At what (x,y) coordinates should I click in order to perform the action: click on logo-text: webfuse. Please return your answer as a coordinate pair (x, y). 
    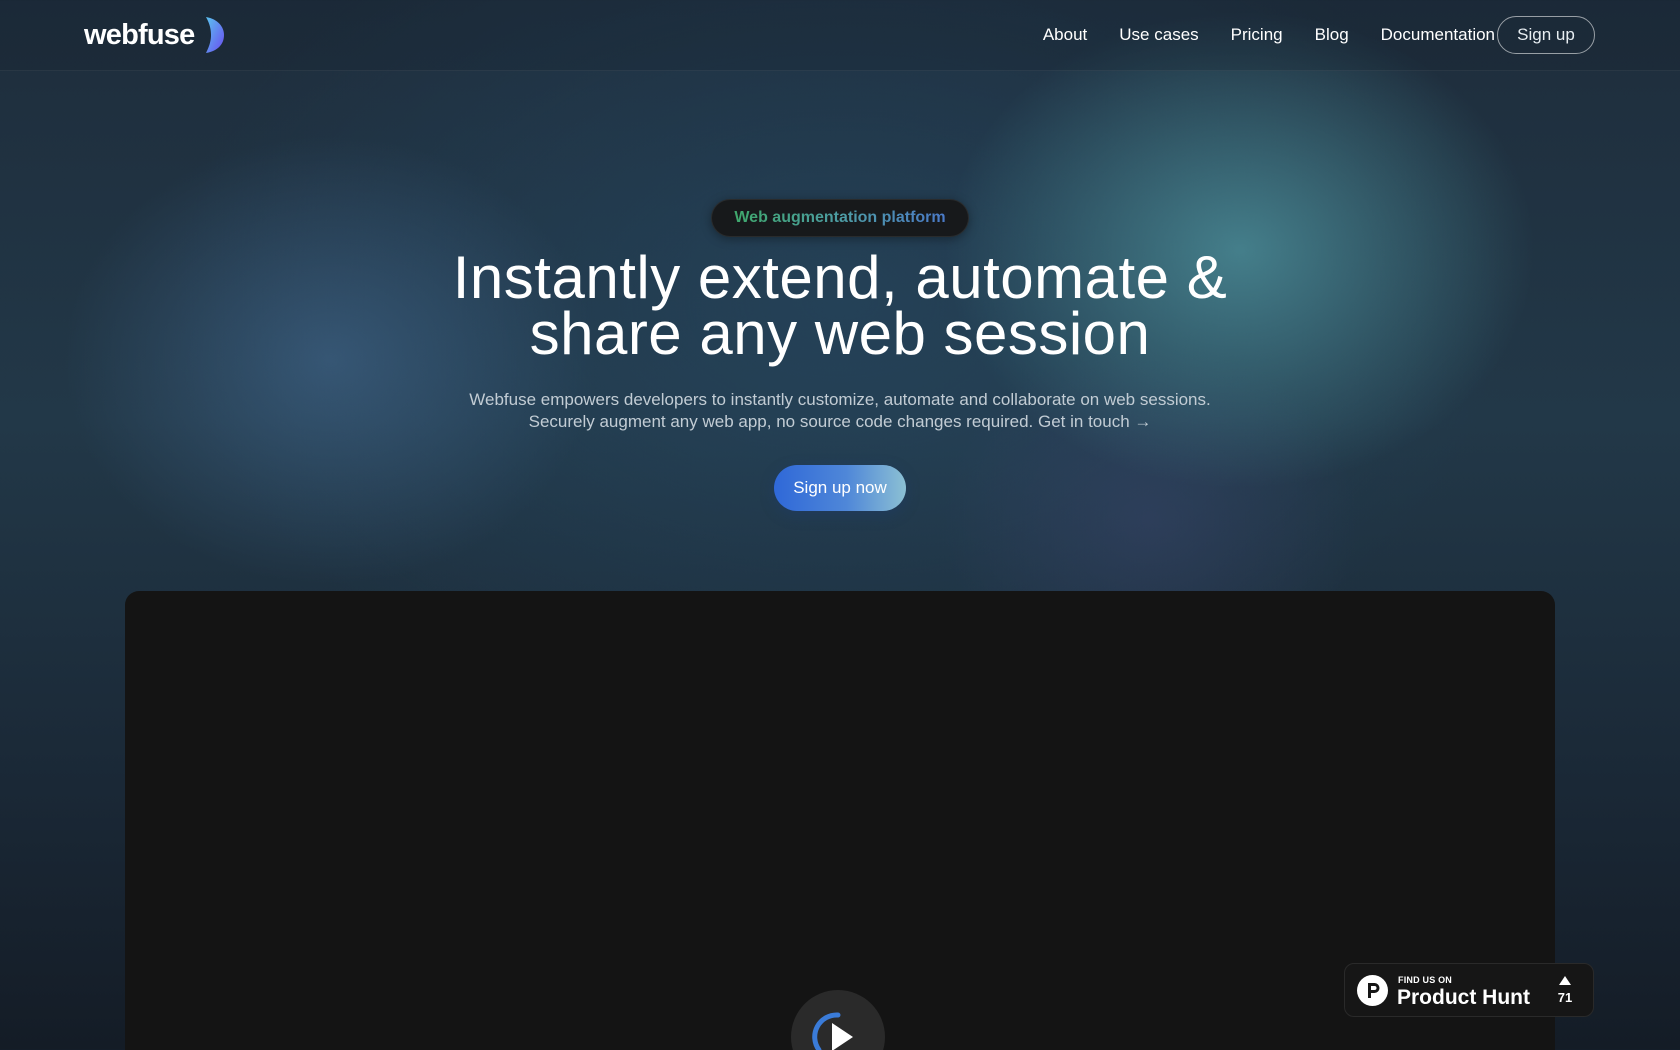
    Looking at the image, I should click on (139, 34).